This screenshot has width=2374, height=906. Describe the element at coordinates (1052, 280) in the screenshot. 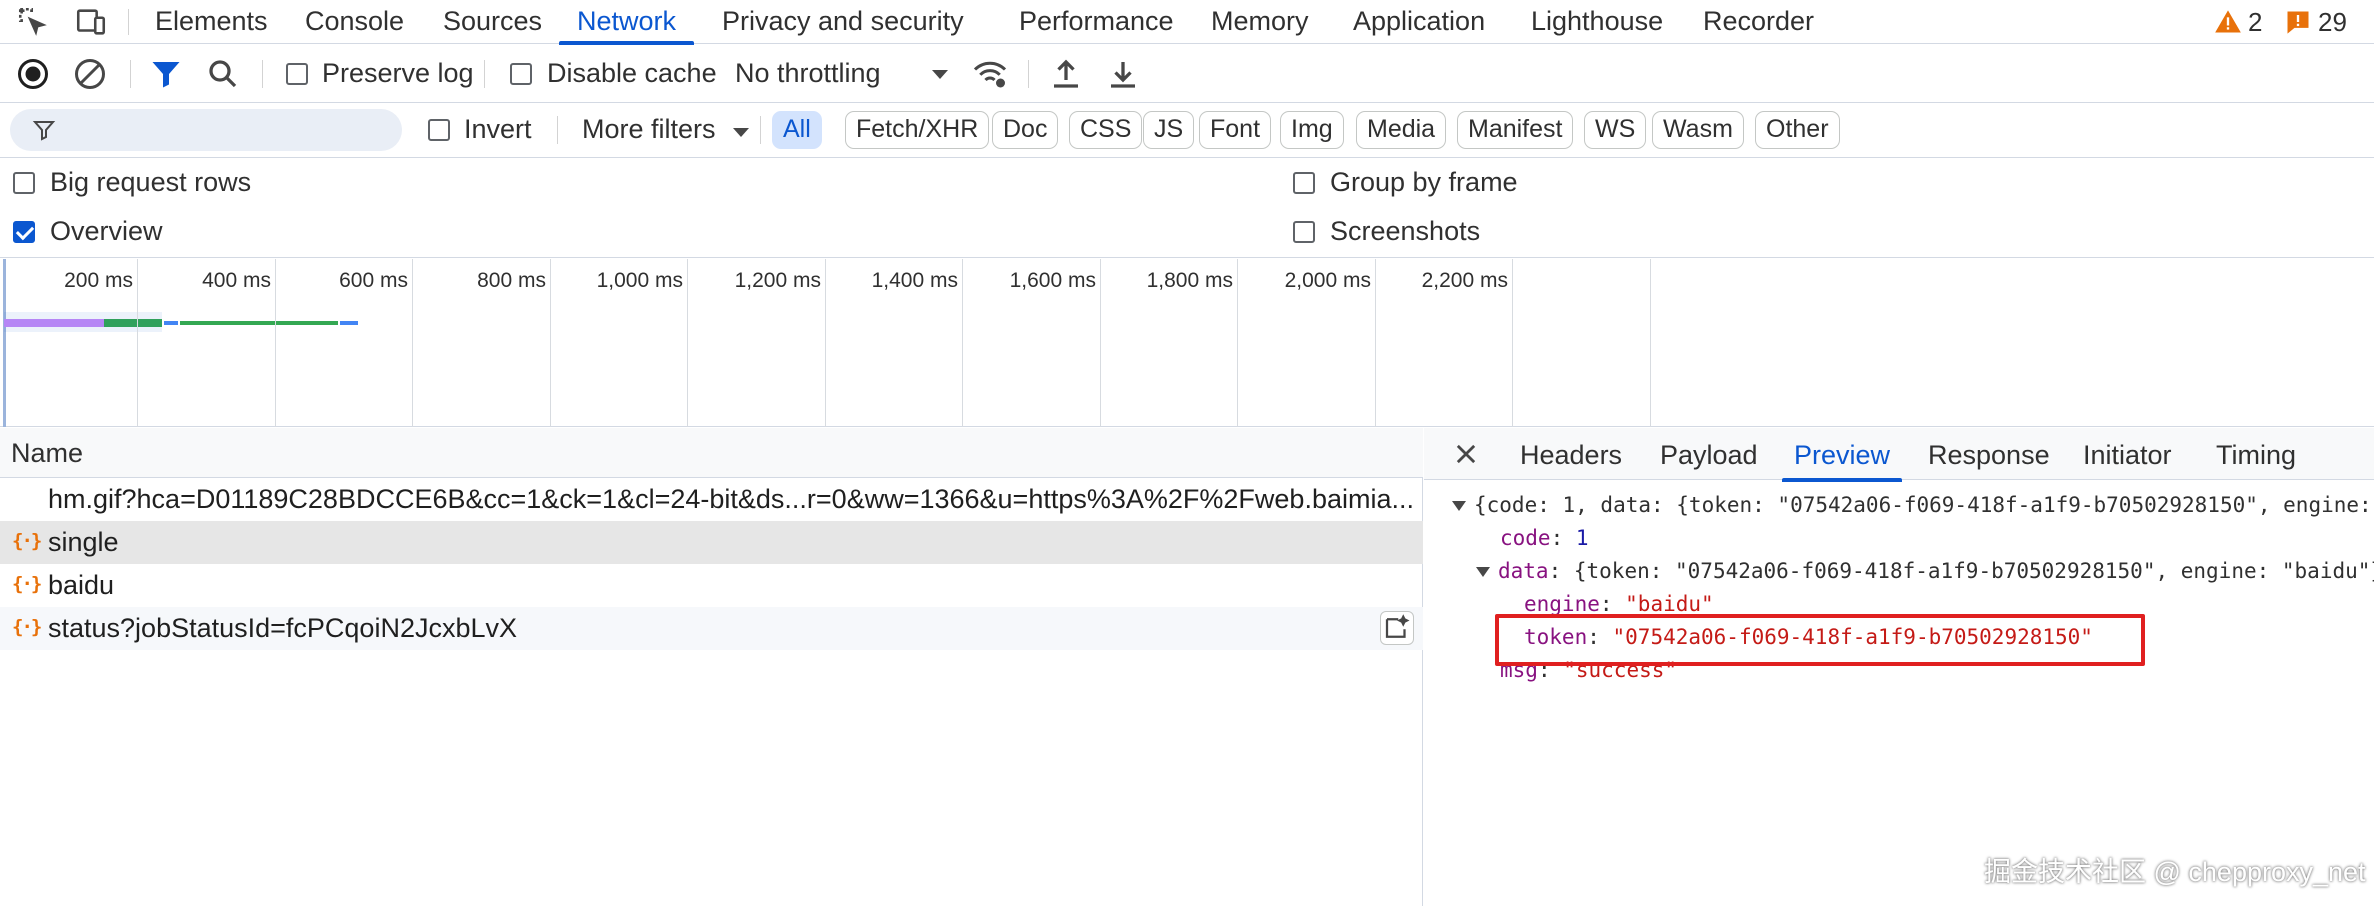

I see `overview-tick-label: 1,600 ms` at that location.